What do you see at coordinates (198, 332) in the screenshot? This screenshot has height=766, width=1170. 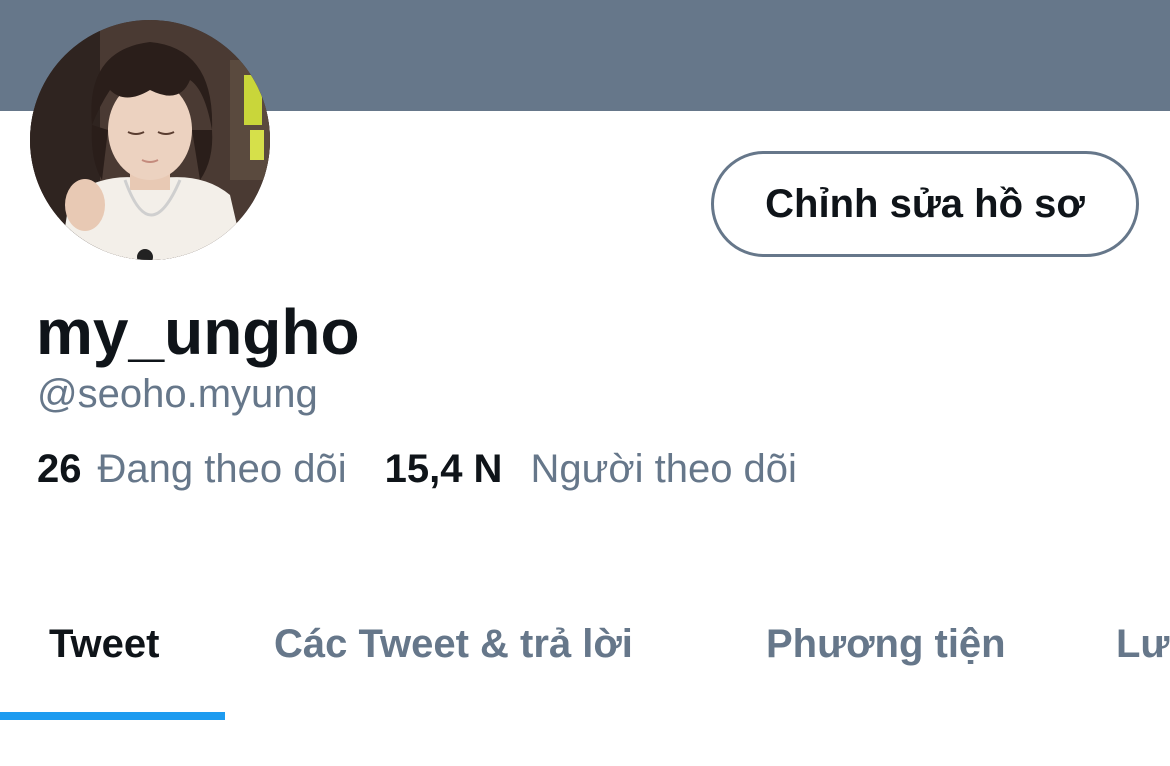 I see `display-name: my_ungho` at bounding box center [198, 332].